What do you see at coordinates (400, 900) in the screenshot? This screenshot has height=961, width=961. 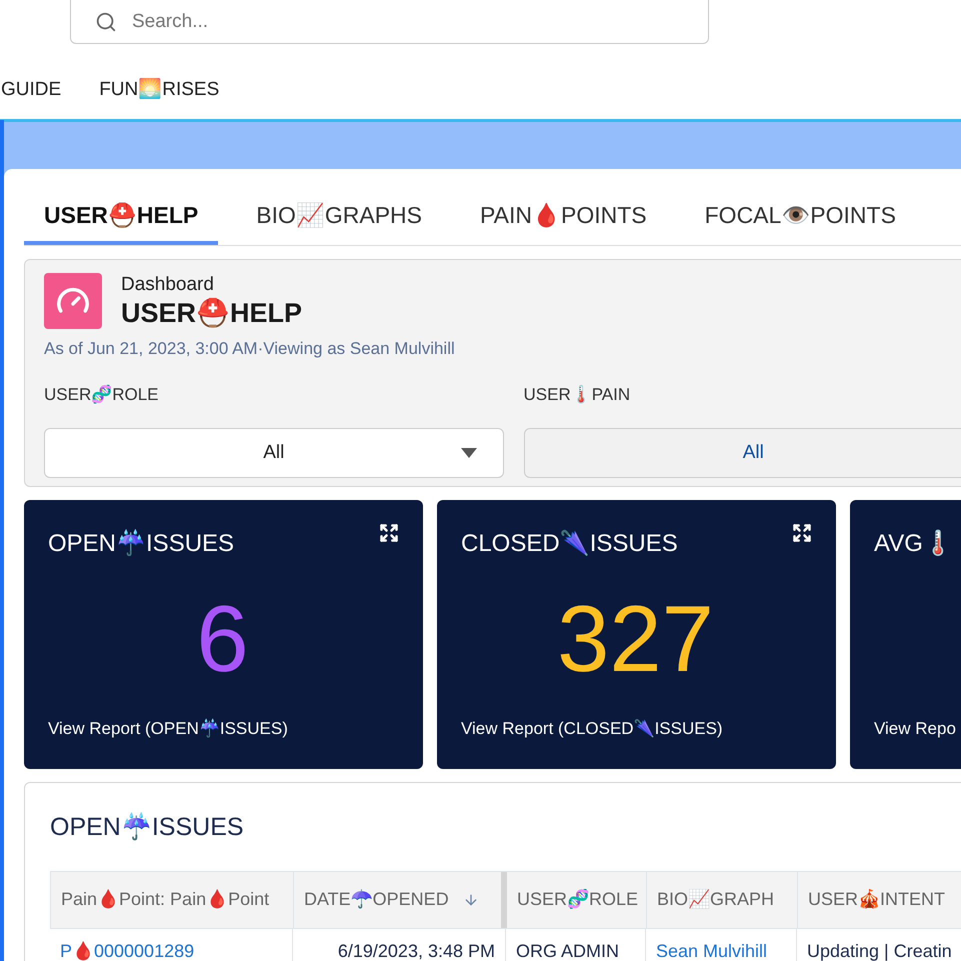 I see `column-header: DATE☂OPENED` at bounding box center [400, 900].